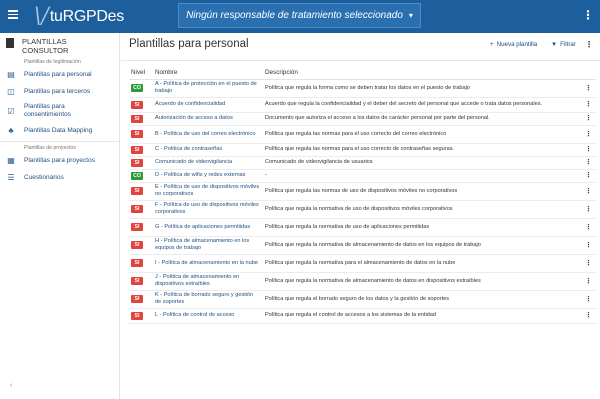 The width and height of the screenshot is (600, 399). What do you see at coordinates (10, 43) in the screenshot?
I see `document-icon` at bounding box center [10, 43].